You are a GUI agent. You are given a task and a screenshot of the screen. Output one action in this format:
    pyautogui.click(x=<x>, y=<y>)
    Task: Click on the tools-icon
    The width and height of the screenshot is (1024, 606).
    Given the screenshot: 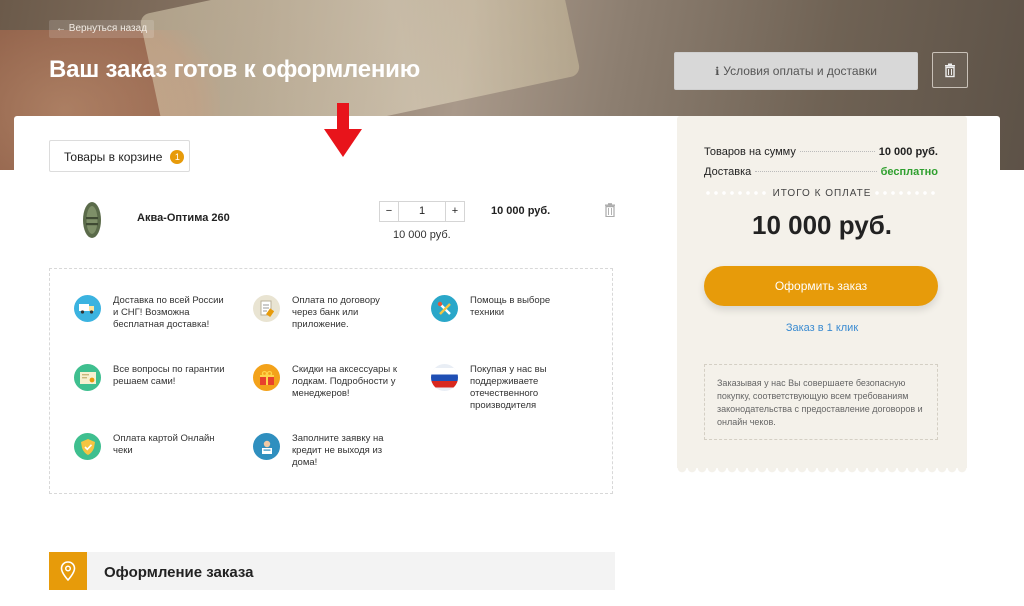 What is the action you would take?
    pyautogui.click(x=444, y=308)
    